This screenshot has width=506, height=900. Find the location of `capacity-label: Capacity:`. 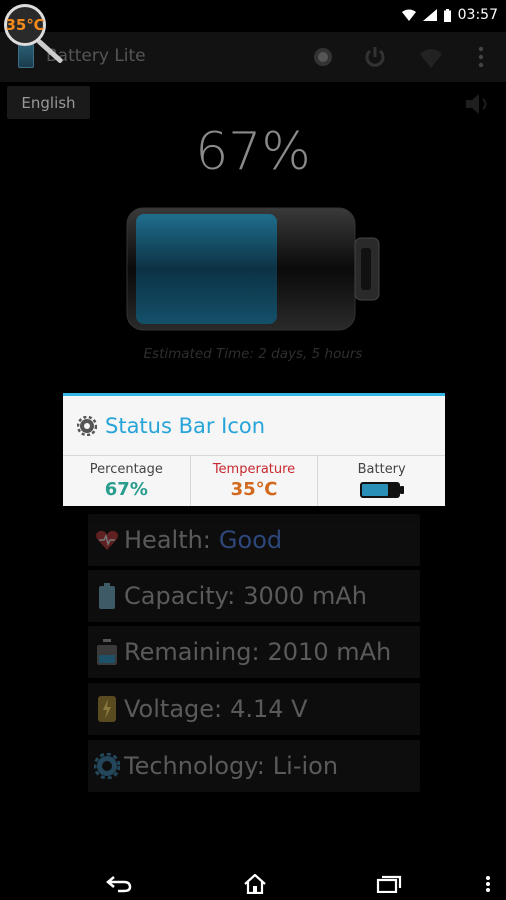

capacity-label: Capacity: is located at coordinates (180, 596).